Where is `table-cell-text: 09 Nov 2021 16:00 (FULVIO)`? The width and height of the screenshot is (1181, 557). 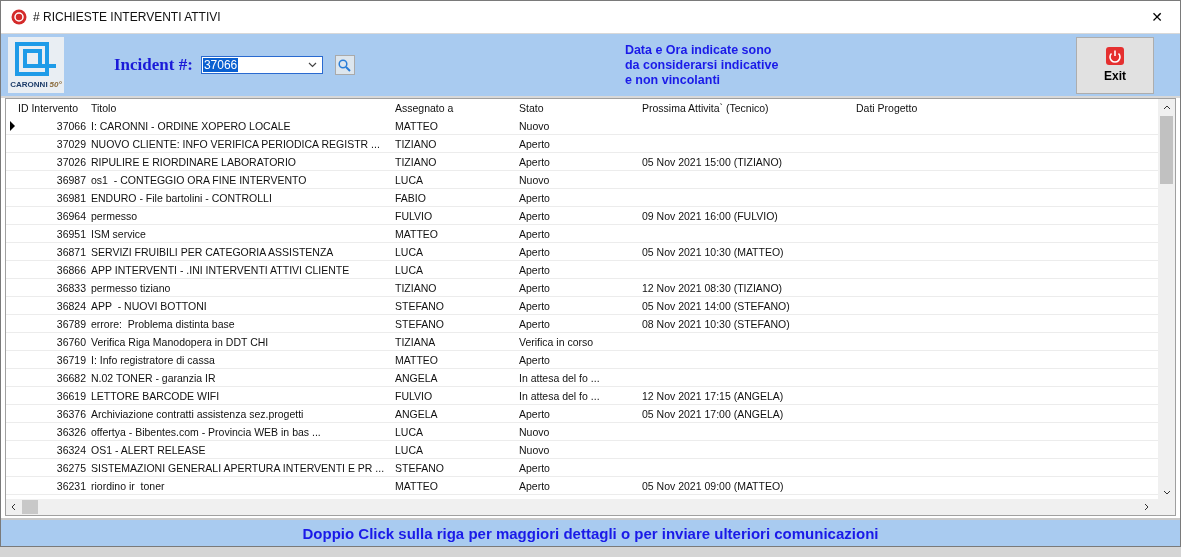
table-cell-text: 09 Nov 2021 16:00 (FULVIO) is located at coordinates (710, 215).